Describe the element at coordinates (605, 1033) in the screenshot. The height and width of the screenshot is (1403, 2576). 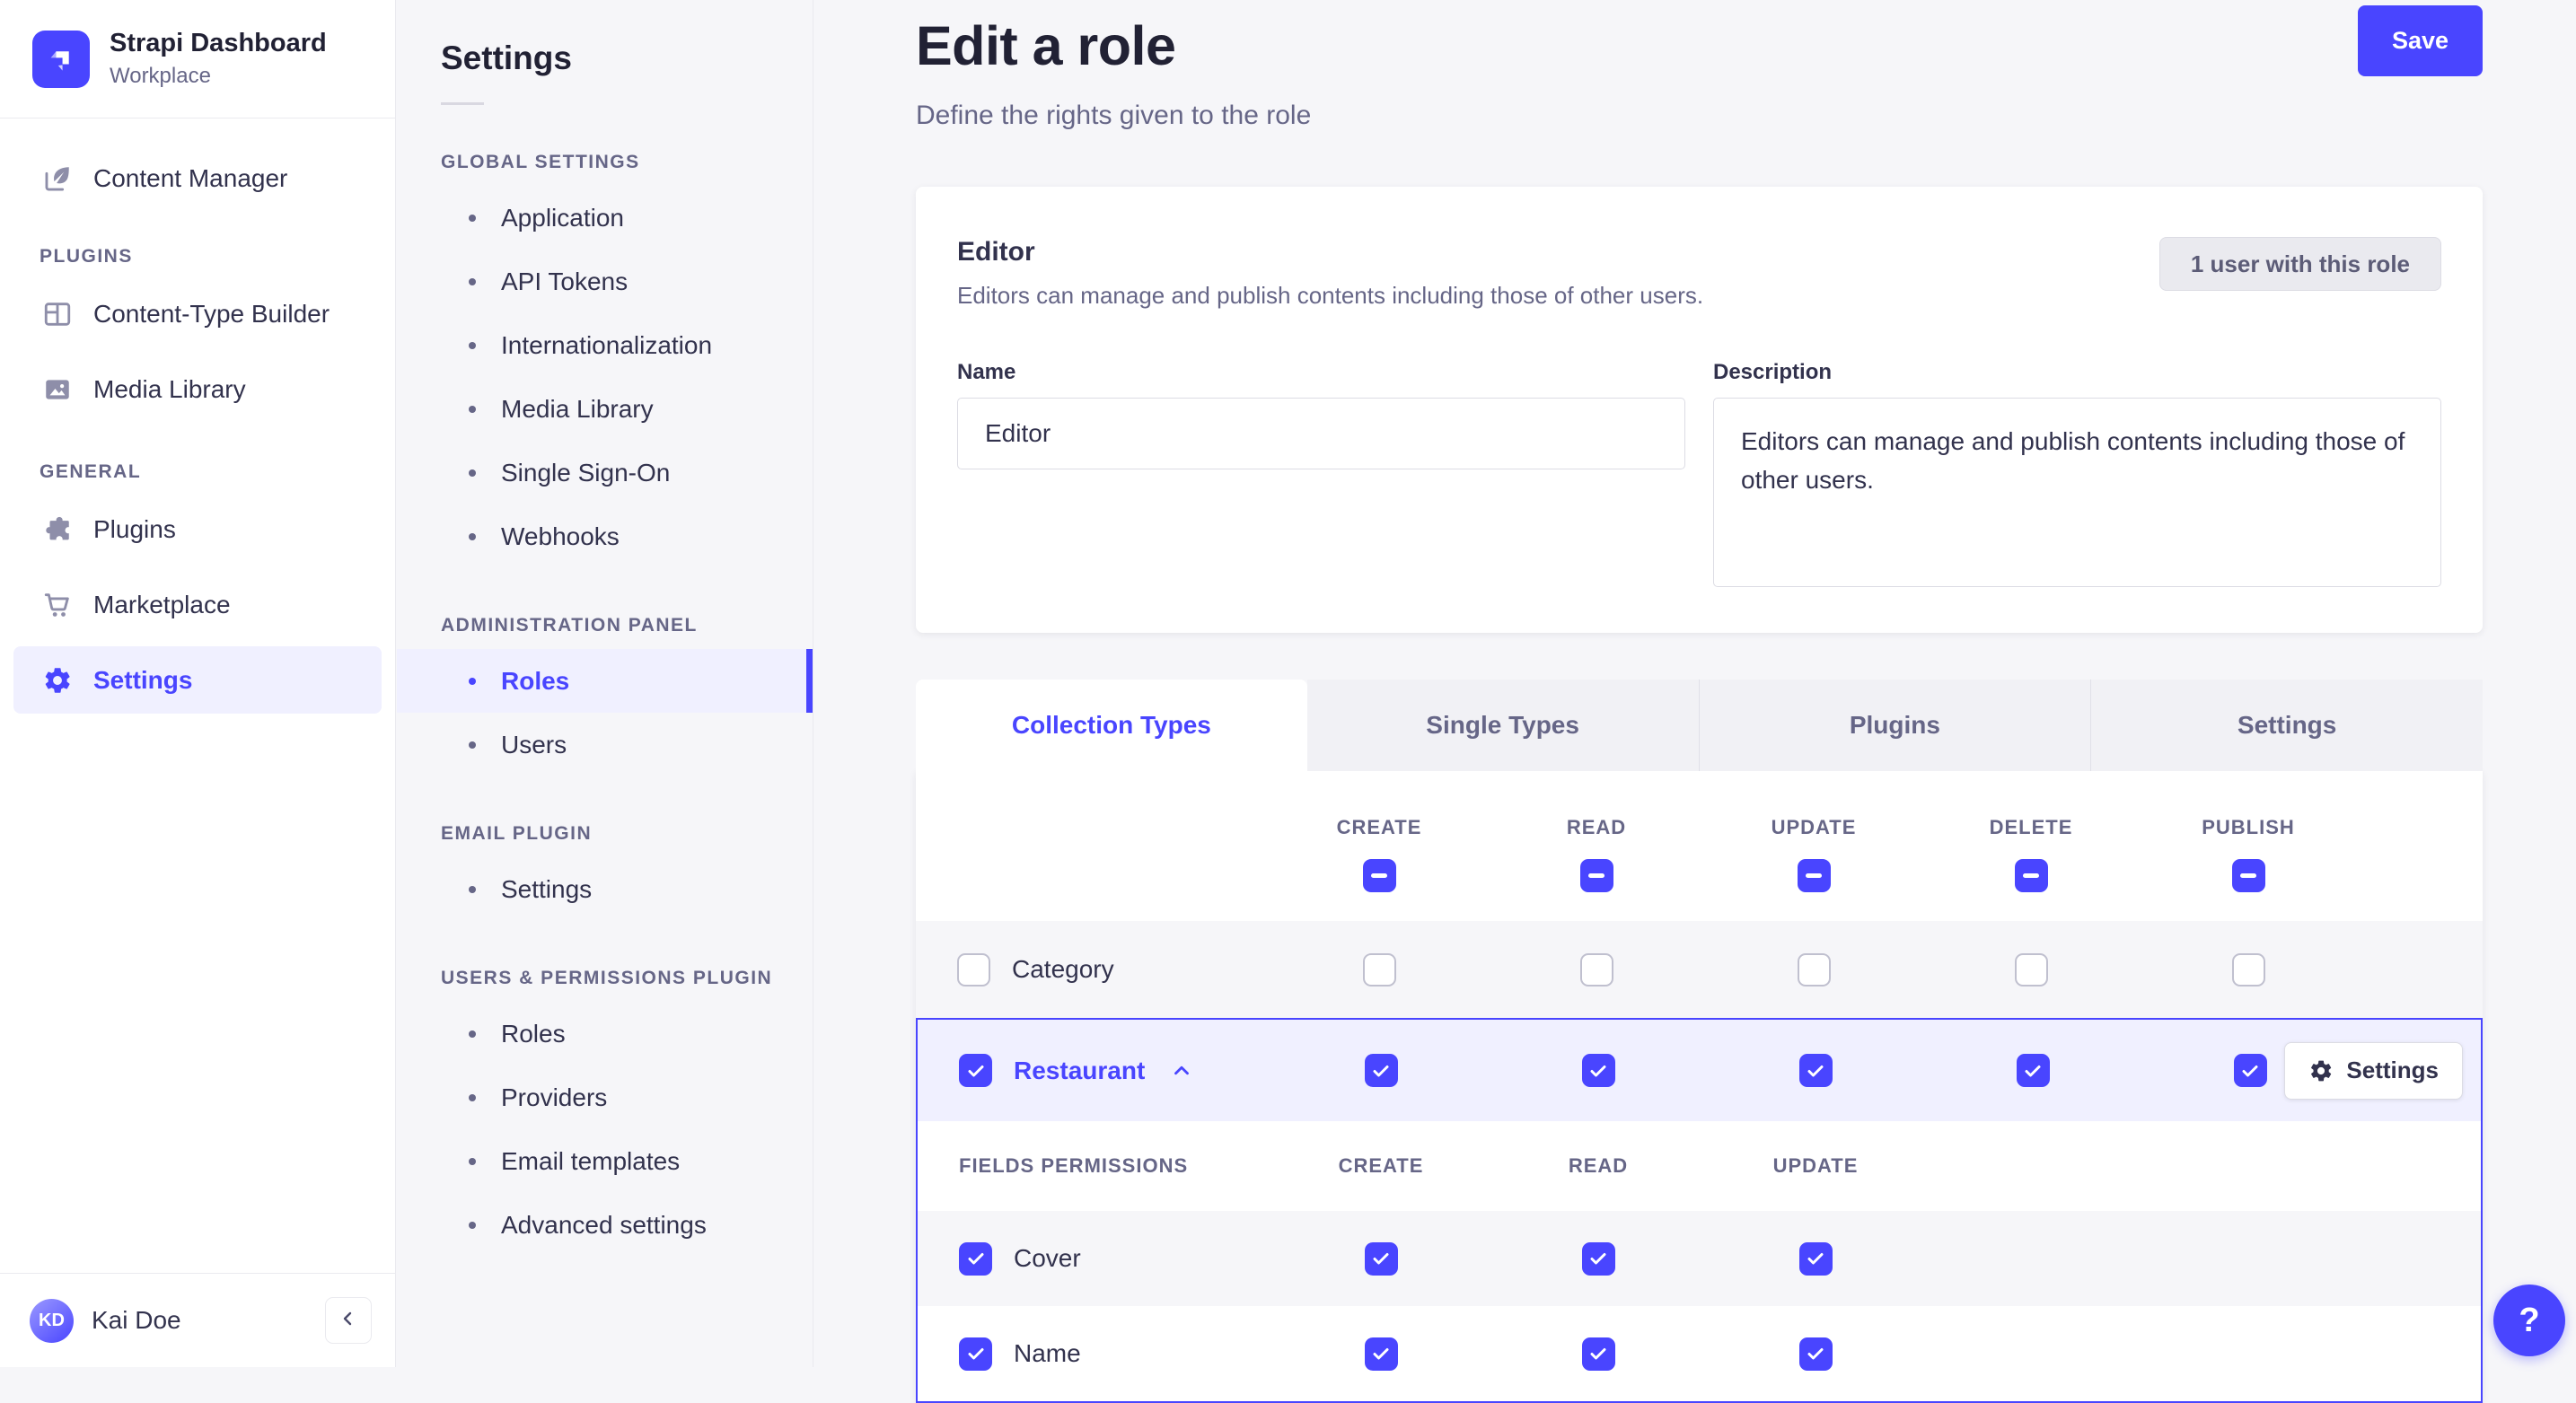
I see `subnav-item-up-roles: Roles` at that location.